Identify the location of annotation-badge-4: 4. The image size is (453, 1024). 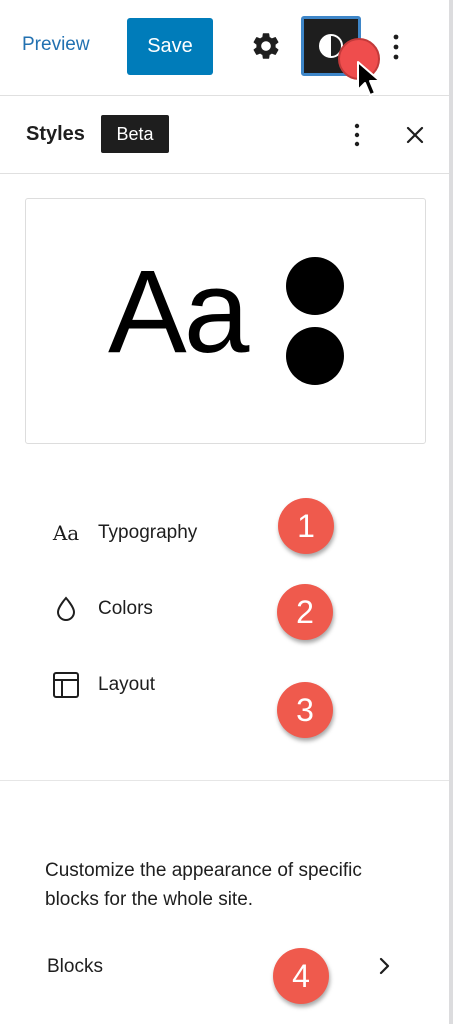
(301, 976).